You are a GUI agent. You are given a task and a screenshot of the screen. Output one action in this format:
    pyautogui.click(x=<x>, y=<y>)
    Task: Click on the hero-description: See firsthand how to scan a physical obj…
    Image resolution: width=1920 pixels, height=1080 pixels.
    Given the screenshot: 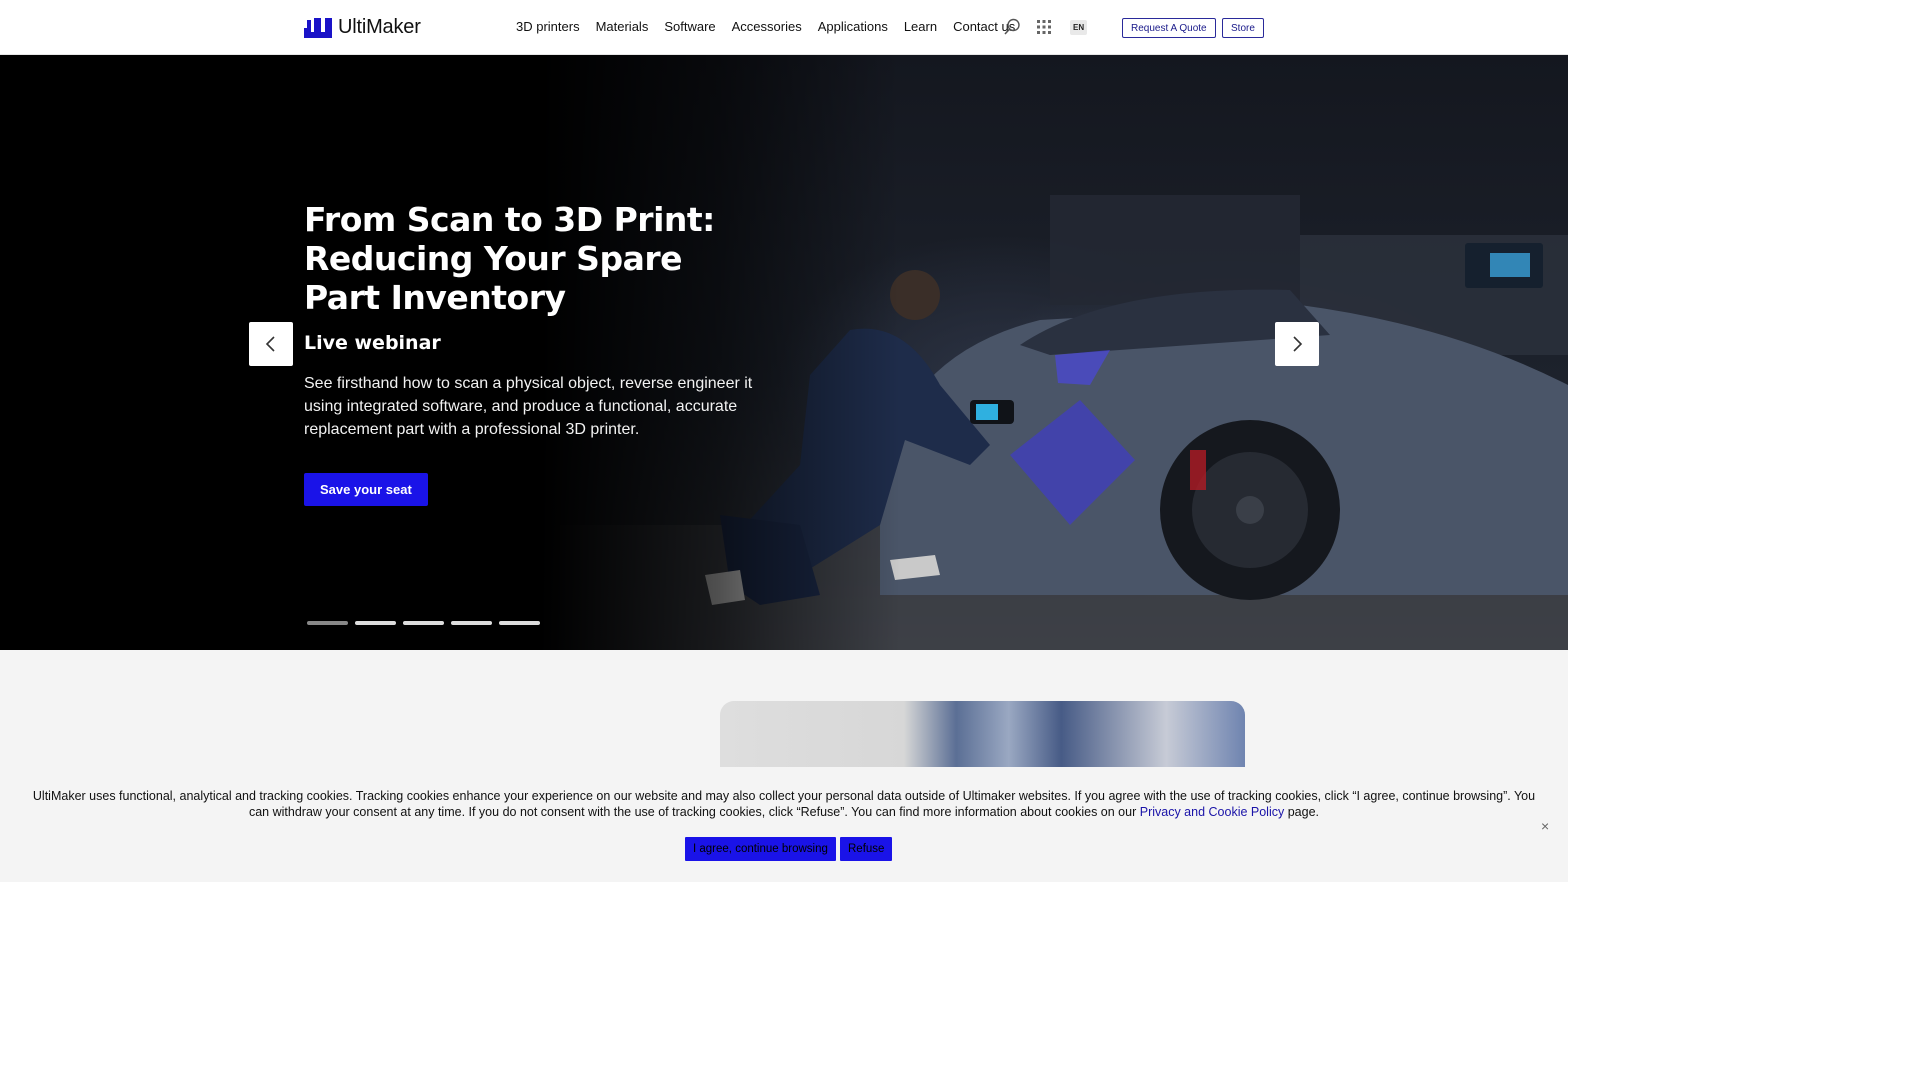 What is the action you would take?
    pyautogui.click(x=528, y=406)
    